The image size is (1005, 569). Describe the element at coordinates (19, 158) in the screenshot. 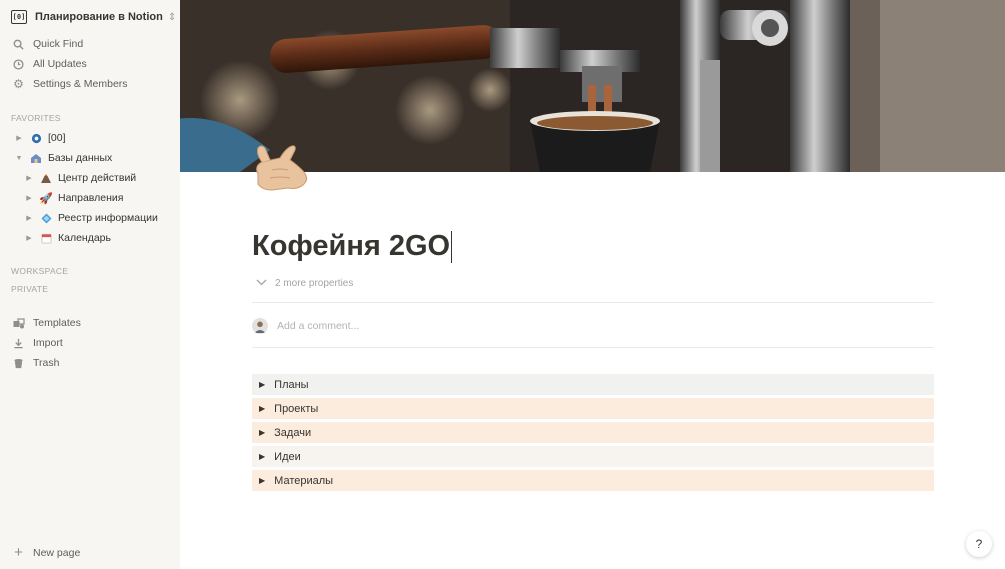

I see `triangle-down-icon: ▼` at that location.